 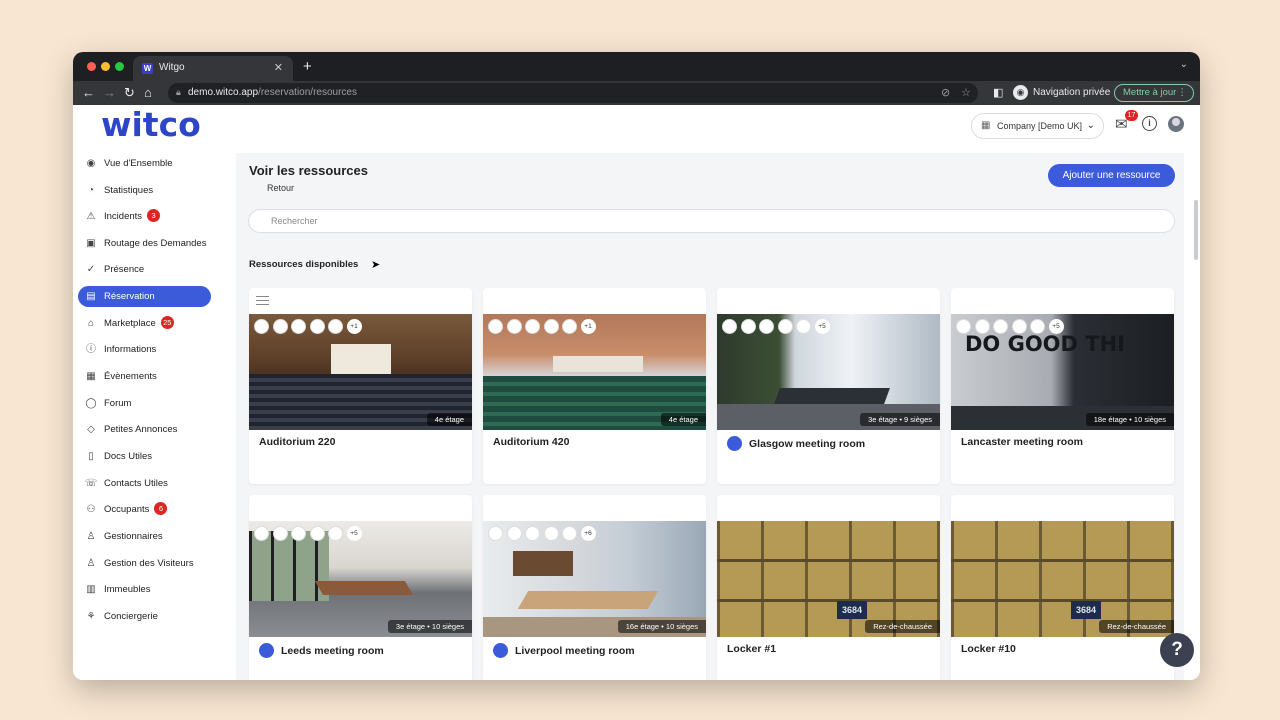 What do you see at coordinates (542, 533) in the screenshot?
I see `avatar-group: +6` at bounding box center [542, 533].